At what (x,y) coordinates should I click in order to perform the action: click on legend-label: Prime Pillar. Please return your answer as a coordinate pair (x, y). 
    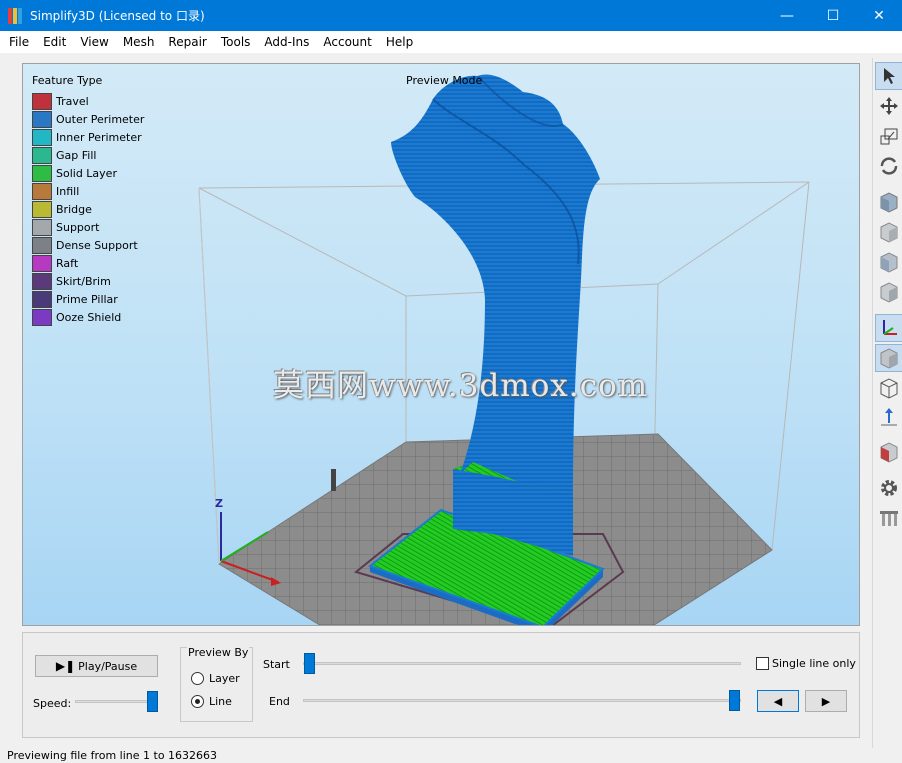
    Looking at the image, I should click on (87, 299).